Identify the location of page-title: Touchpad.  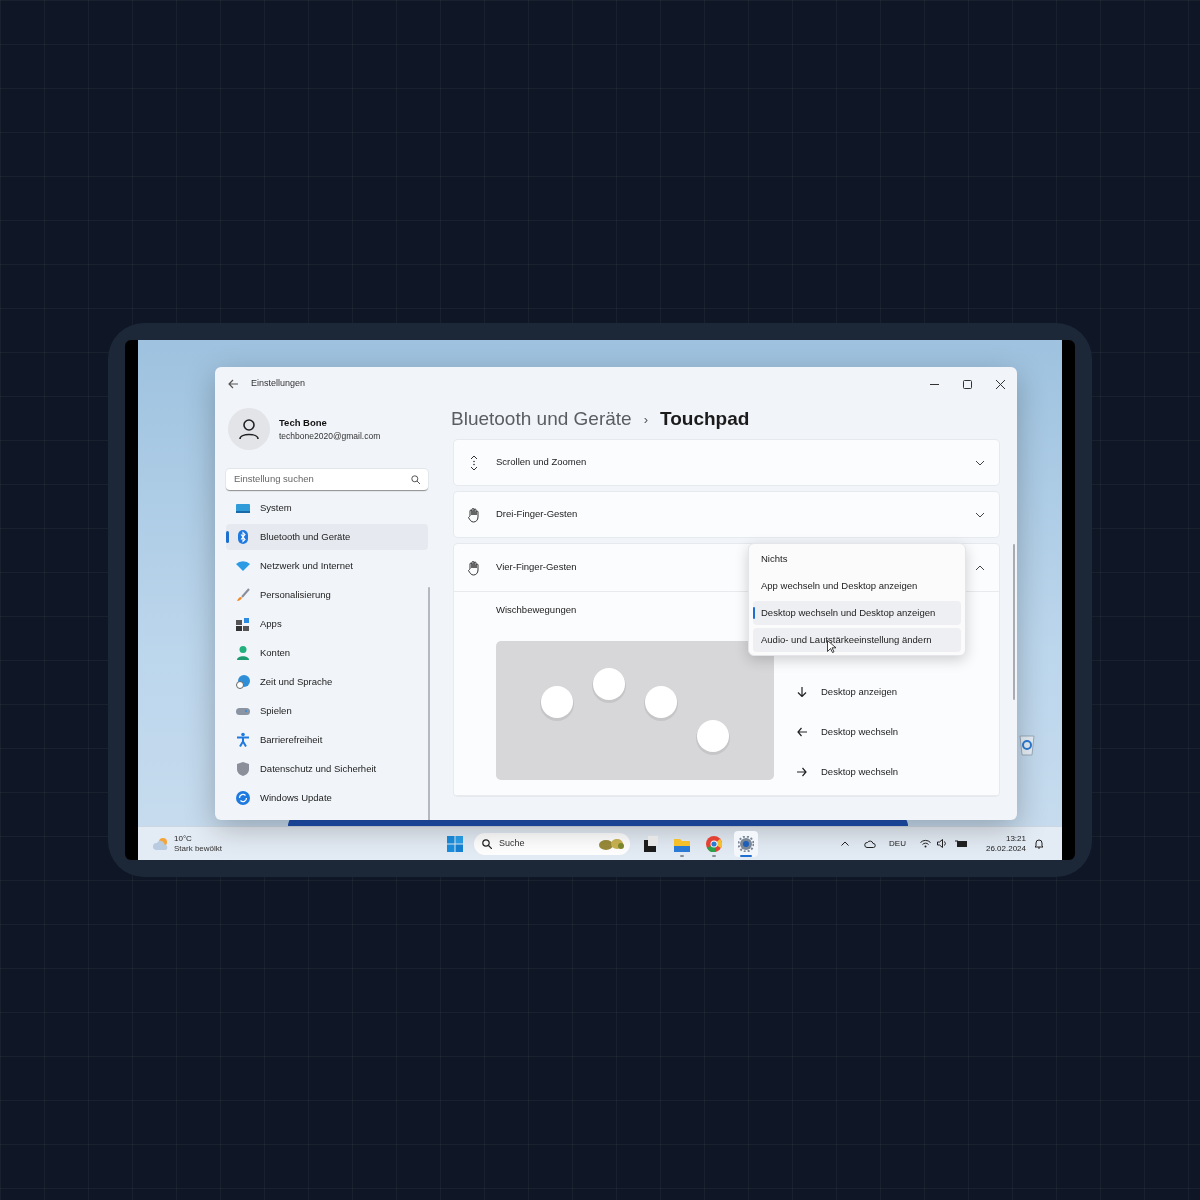
(705, 419).